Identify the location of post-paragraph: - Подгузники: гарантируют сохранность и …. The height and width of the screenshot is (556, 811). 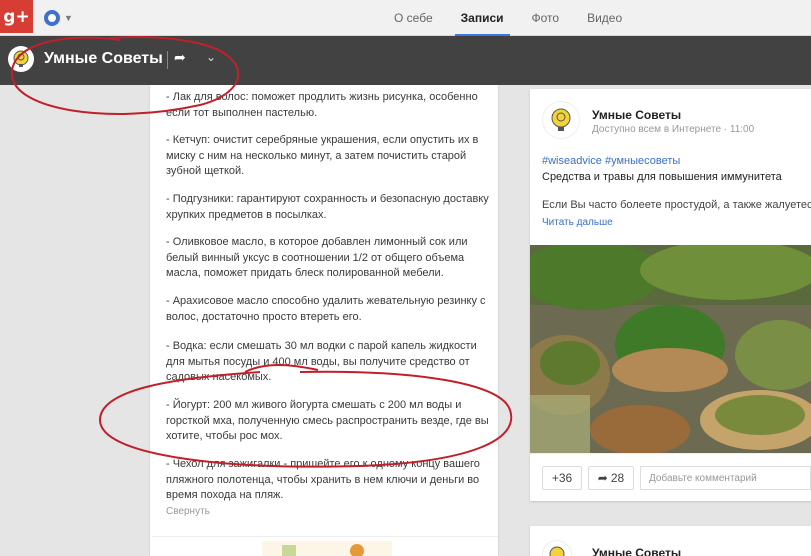
(327, 207).